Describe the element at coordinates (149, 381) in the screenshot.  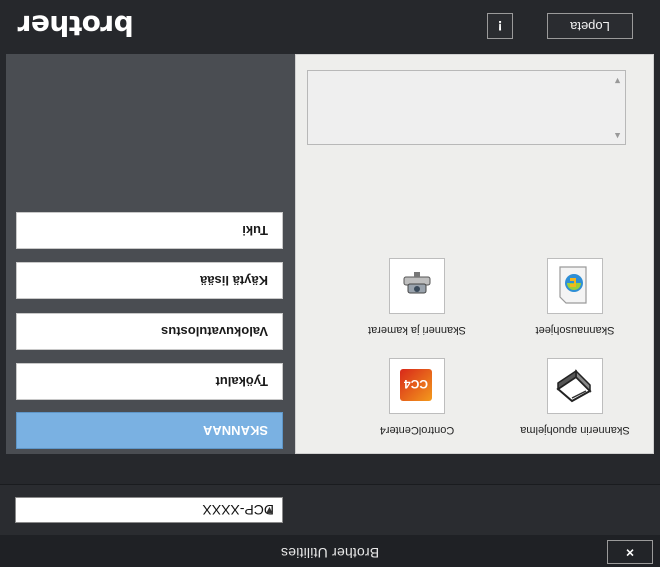
I see `sidebar-item-tyokalut: Työkalut` at that location.